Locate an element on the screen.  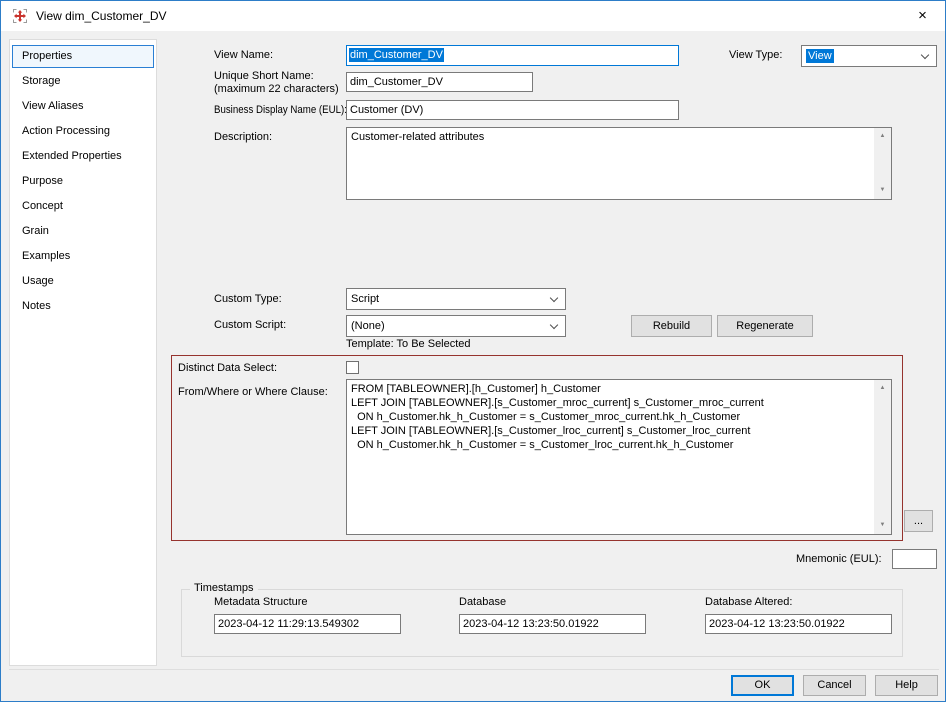
ok-button: OK is located at coordinates (762, 685).